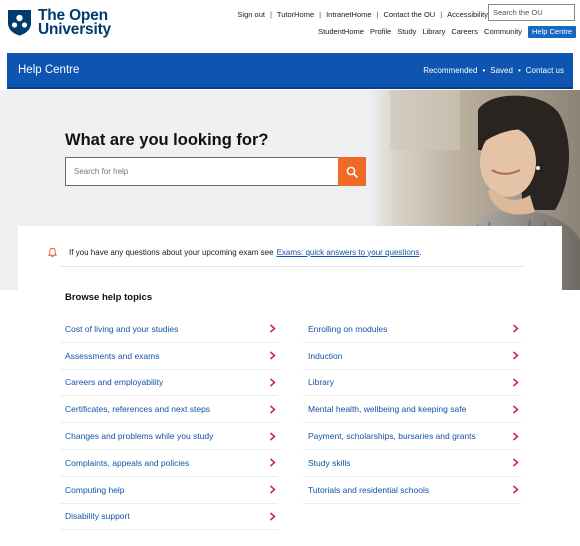 This screenshot has height=546, width=580. What do you see at coordinates (251, 14) in the screenshot?
I see `sign-out-link: Sign out` at bounding box center [251, 14].